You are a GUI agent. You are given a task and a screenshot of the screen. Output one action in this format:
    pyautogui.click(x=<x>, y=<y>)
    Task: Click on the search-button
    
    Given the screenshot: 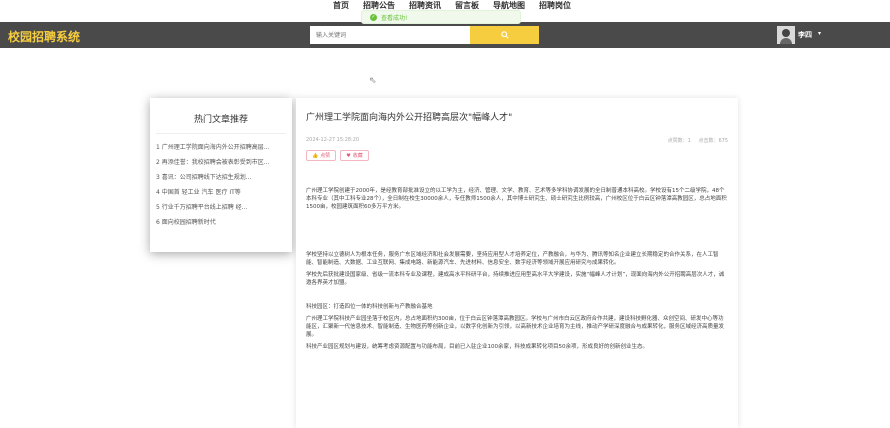 What is the action you would take?
    pyautogui.click(x=504, y=35)
    